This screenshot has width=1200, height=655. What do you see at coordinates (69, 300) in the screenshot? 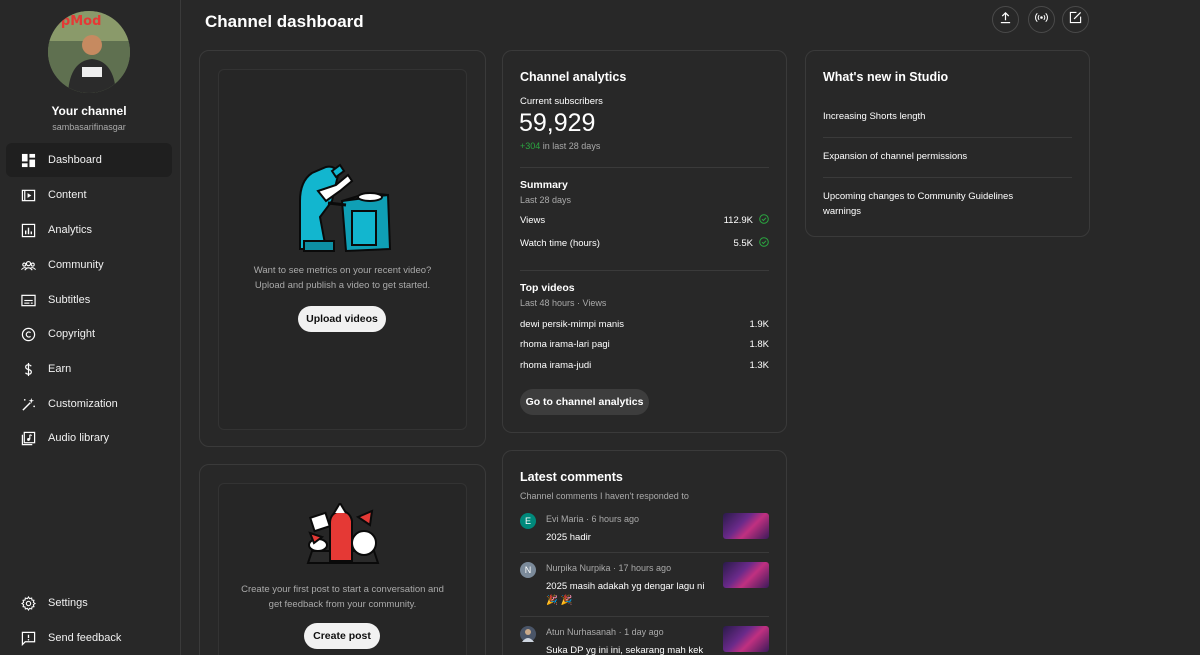
I see `sidebar-item-label: Subtitles` at bounding box center [69, 300].